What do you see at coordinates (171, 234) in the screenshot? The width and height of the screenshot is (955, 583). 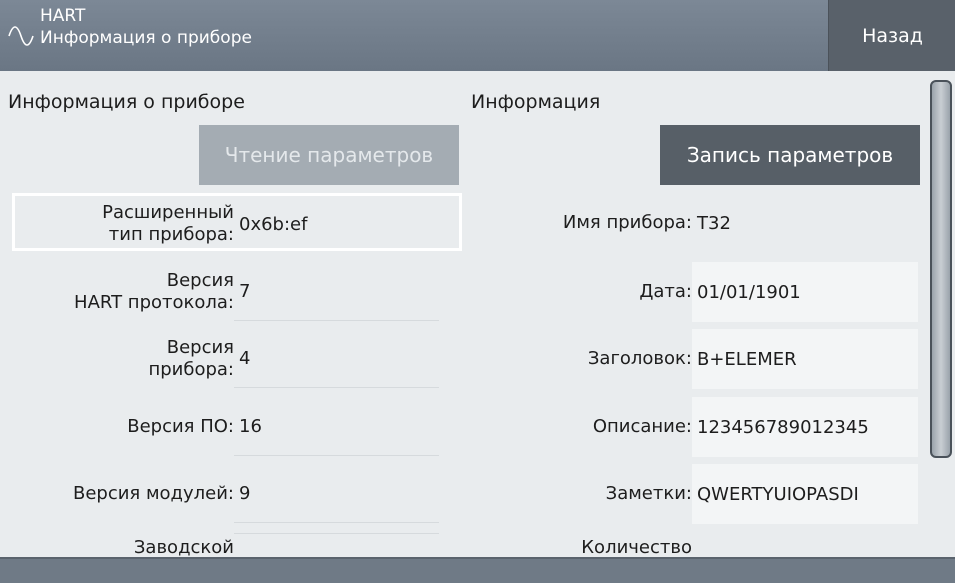 I see `row-label: тип прибора:` at bounding box center [171, 234].